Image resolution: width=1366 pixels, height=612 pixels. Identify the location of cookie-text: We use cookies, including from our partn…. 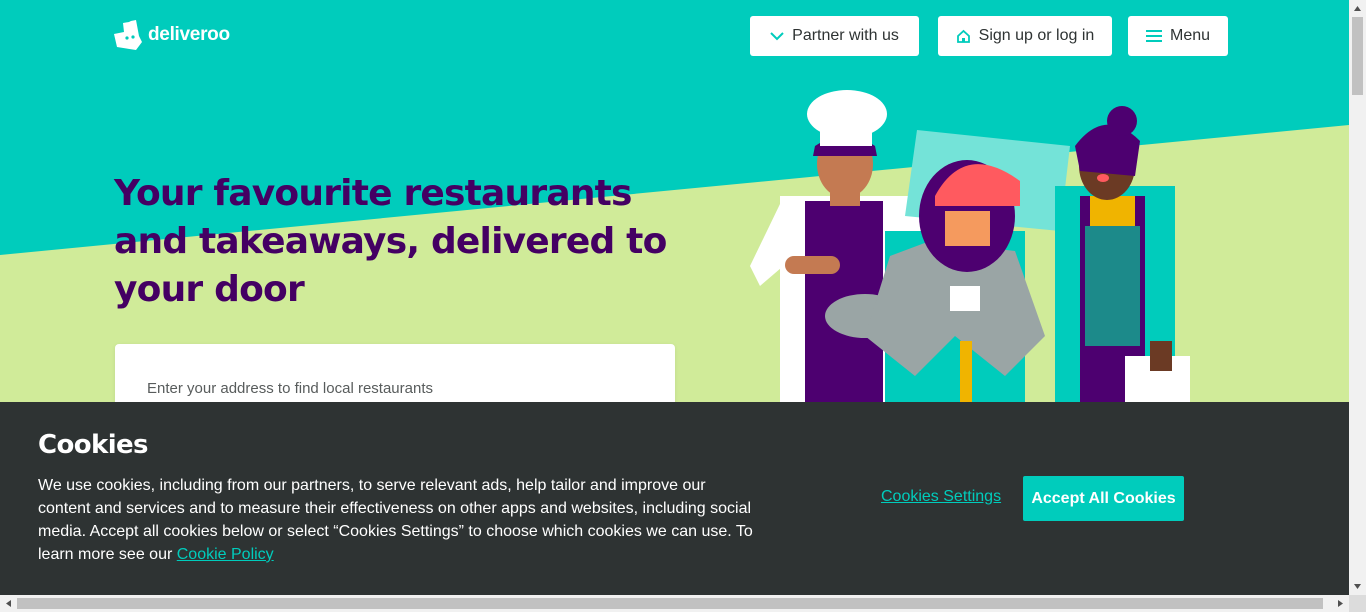
(398, 520).